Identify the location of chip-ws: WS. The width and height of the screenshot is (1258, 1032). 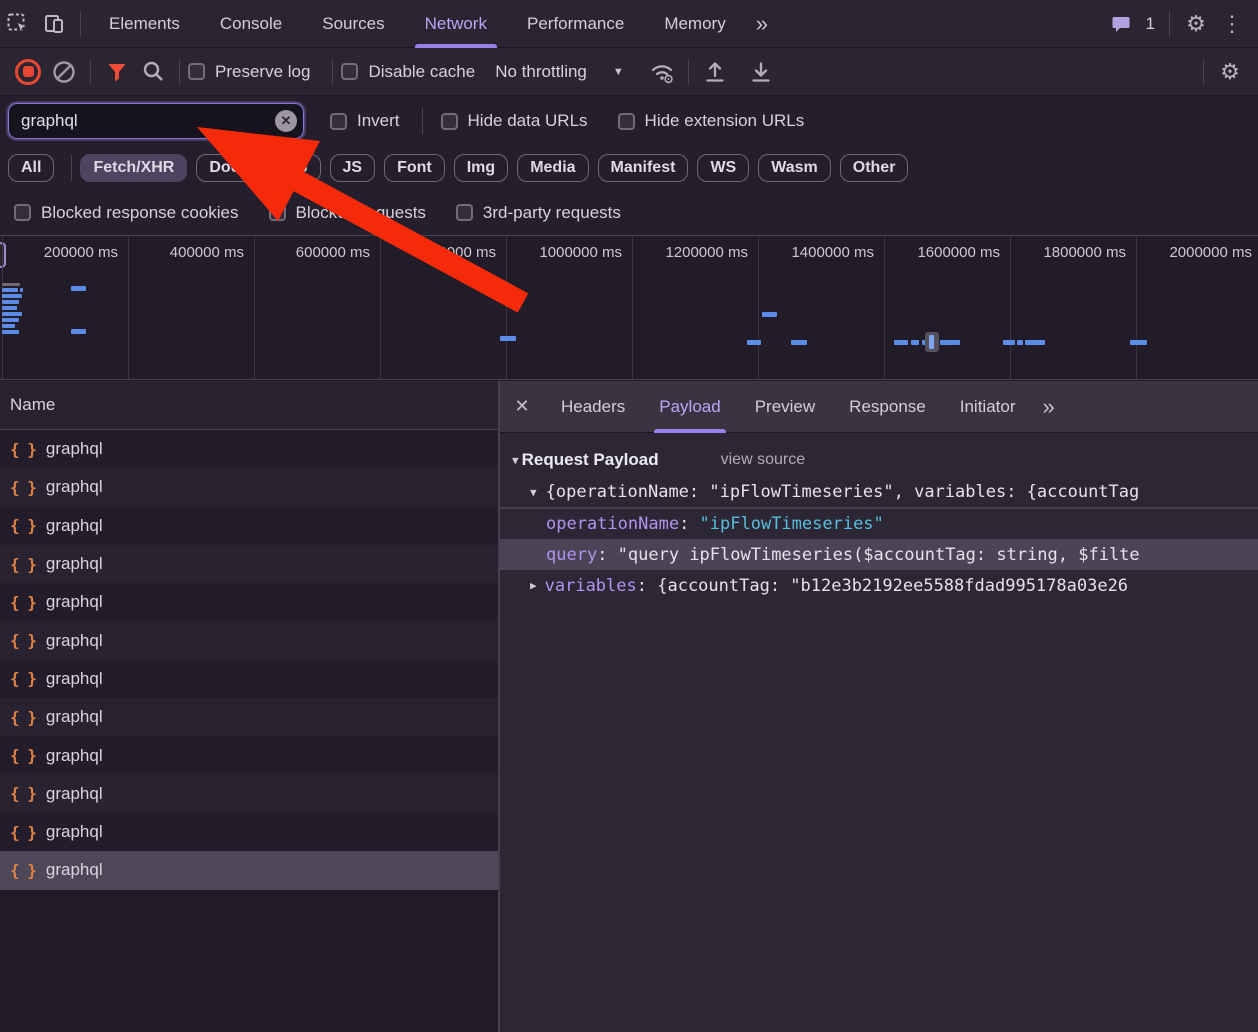
(723, 168).